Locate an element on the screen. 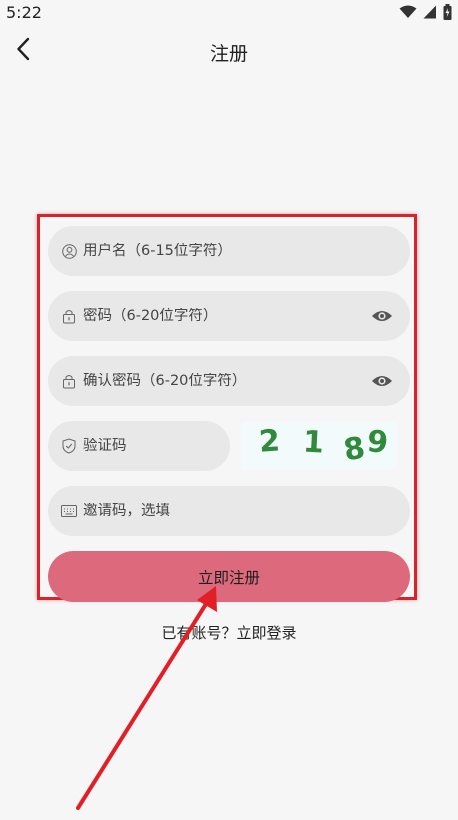 The image size is (458, 820). wifi-icon is located at coordinates (408, 12).